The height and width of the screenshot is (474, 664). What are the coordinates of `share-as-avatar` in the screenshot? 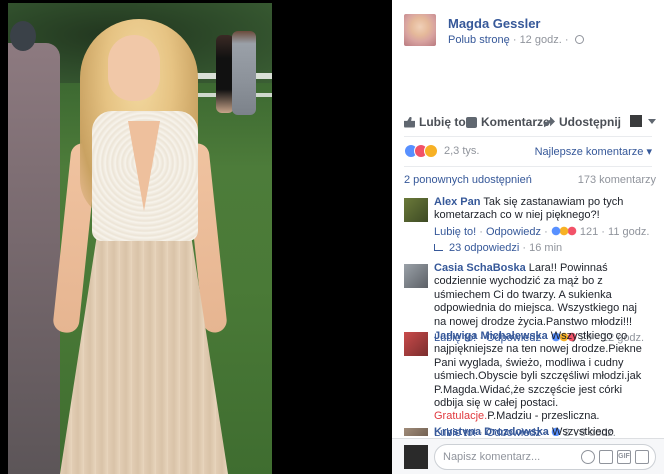 It's located at (636, 121).